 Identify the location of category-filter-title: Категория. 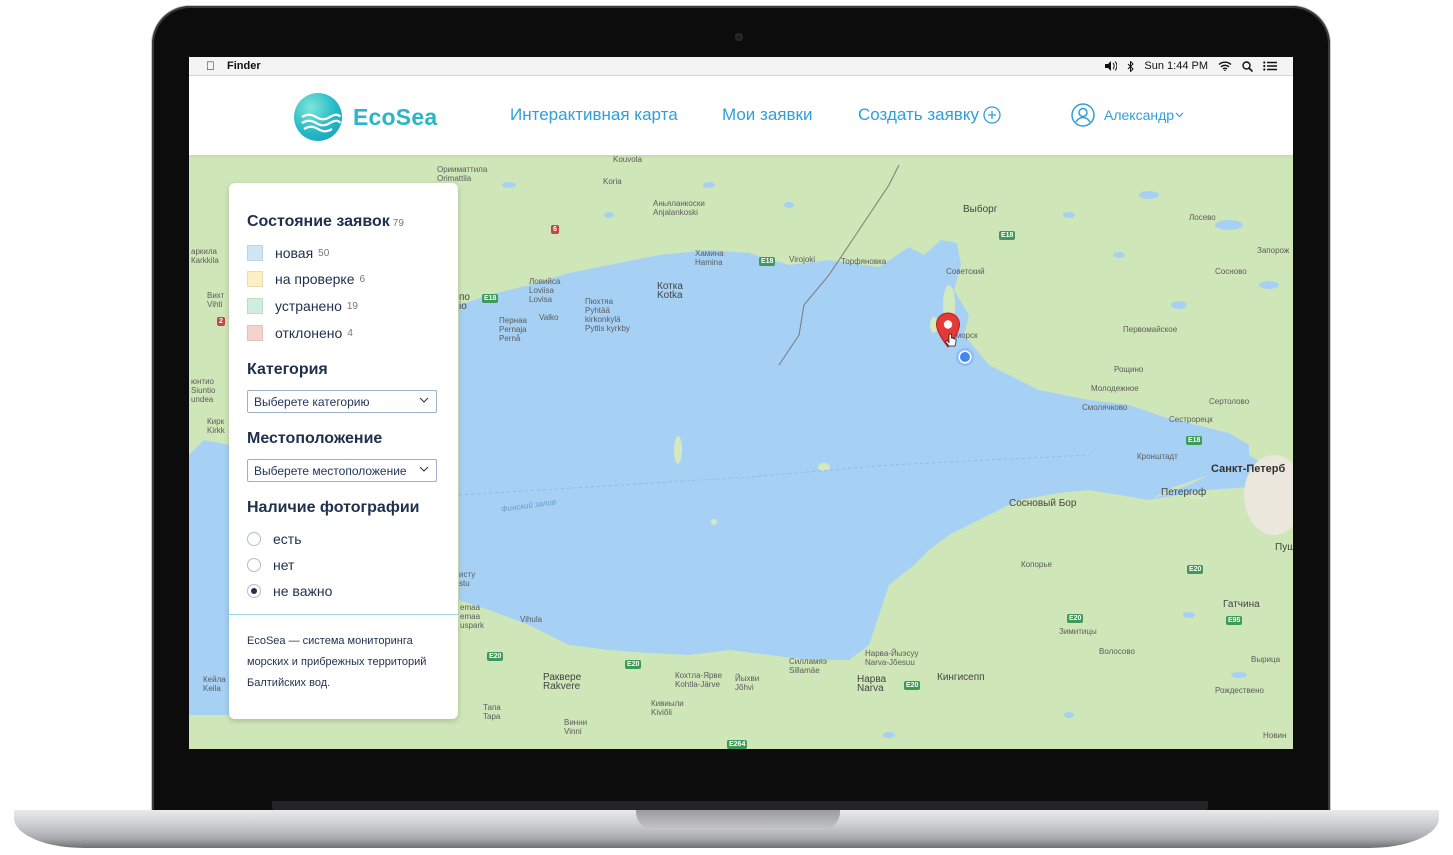
(287, 369).